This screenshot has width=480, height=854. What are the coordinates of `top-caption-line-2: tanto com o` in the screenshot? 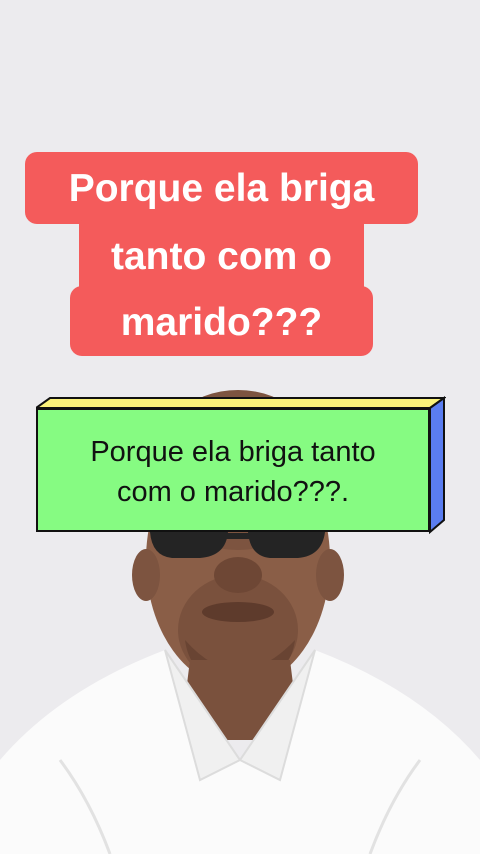 It's located at (221, 256).